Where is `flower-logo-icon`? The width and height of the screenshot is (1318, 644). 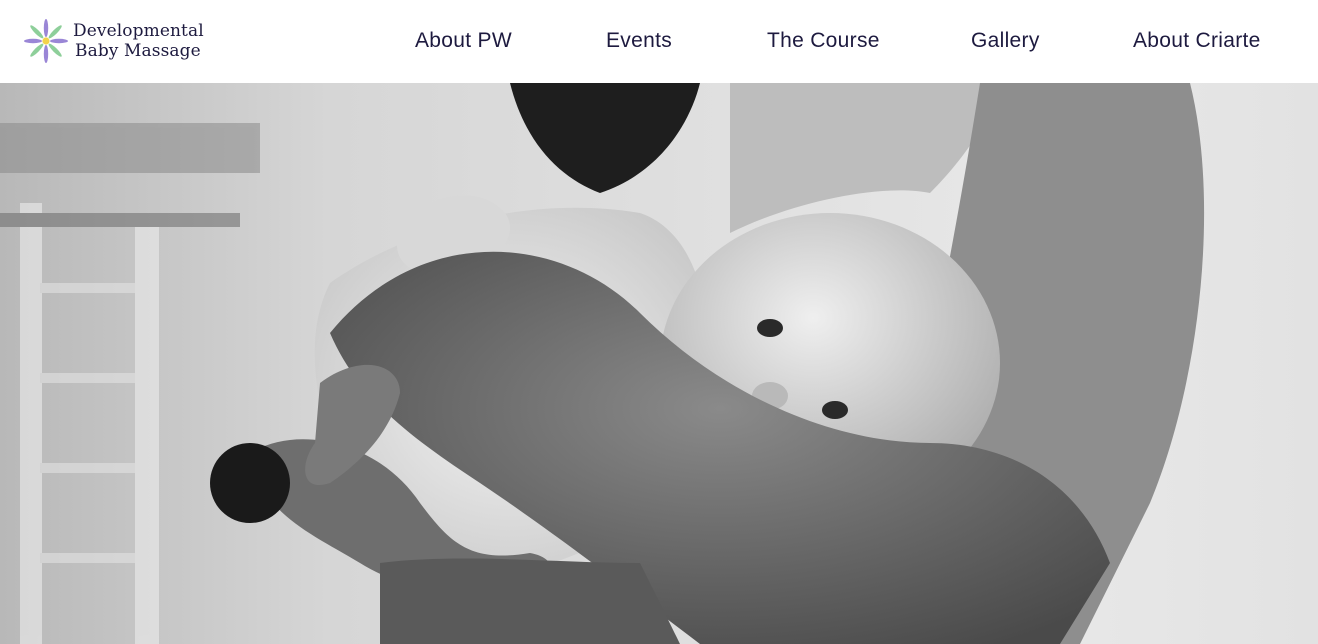 flower-logo-icon is located at coordinates (46, 41).